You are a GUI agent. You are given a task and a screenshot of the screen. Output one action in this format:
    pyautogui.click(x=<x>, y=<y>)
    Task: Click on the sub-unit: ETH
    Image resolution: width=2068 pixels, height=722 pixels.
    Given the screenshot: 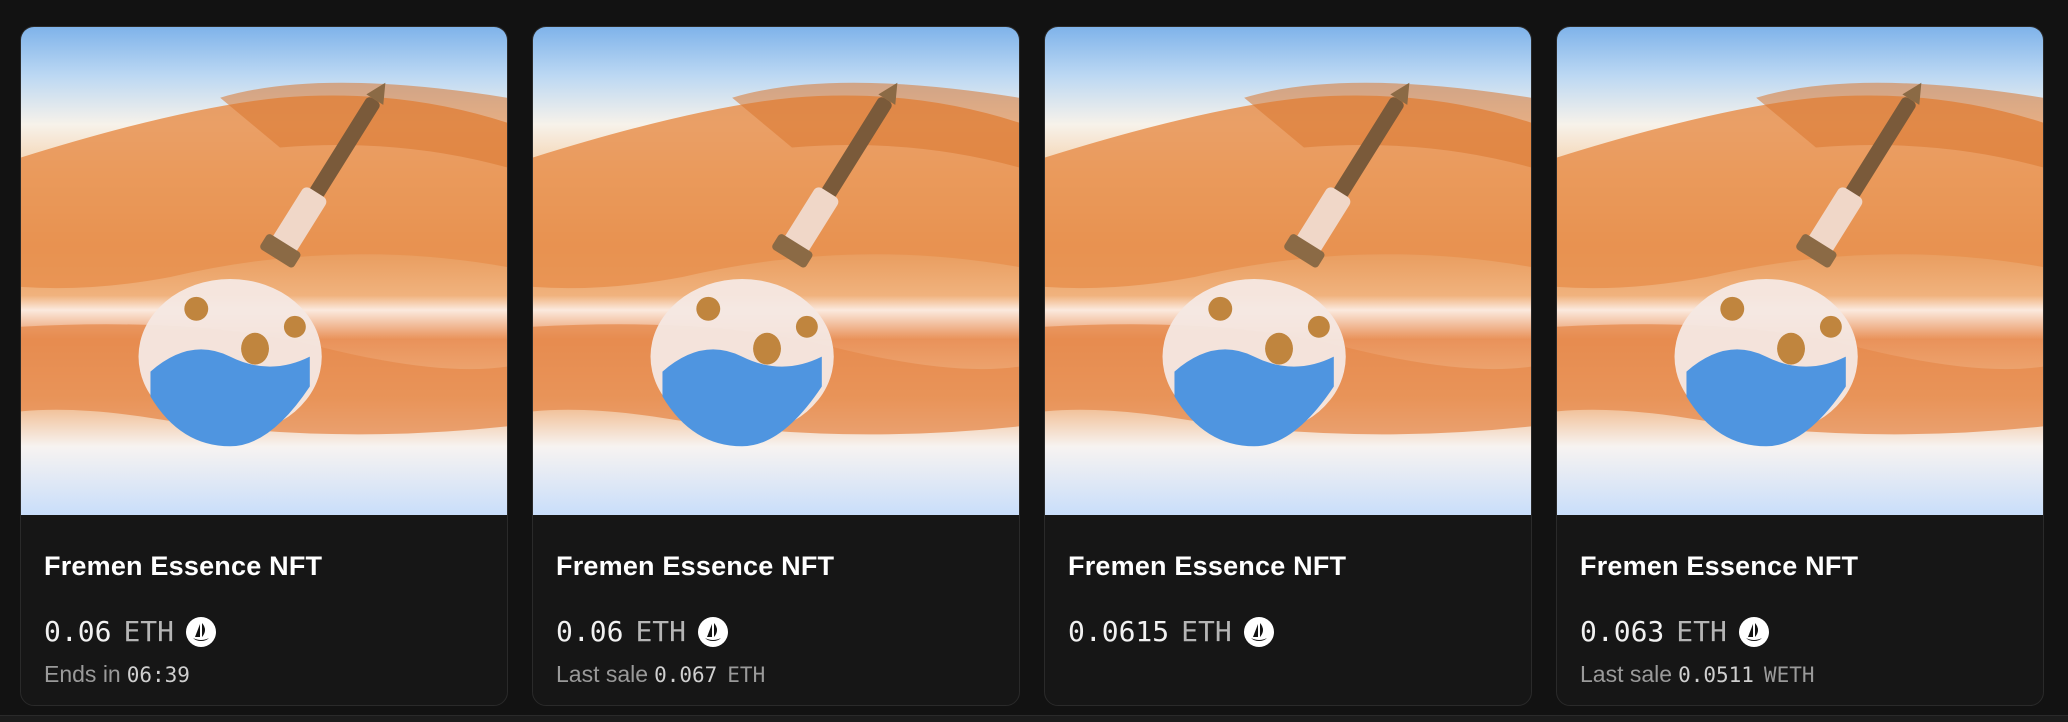 What is the action you would take?
    pyautogui.click(x=746, y=675)
    